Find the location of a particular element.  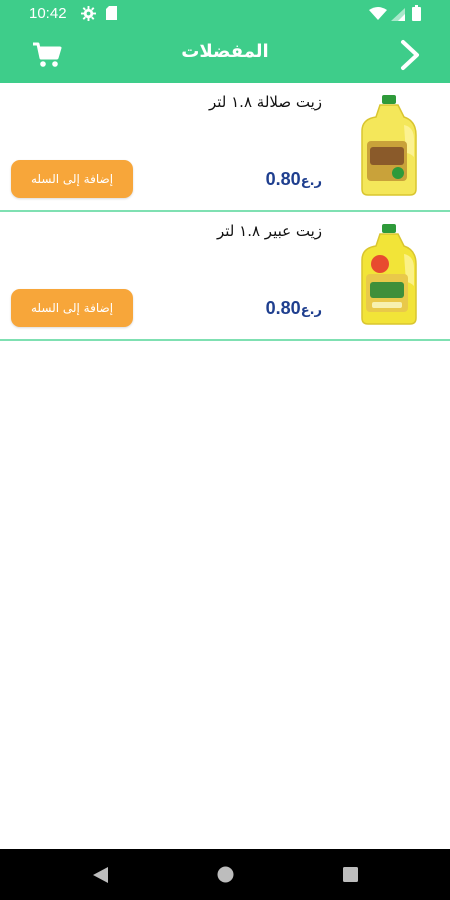

system-nav-bar is located at coordinates (225, 874).